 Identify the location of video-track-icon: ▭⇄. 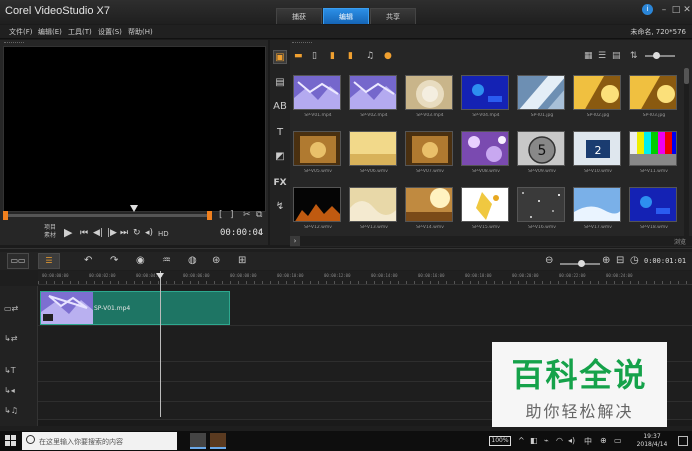
(11, 308).